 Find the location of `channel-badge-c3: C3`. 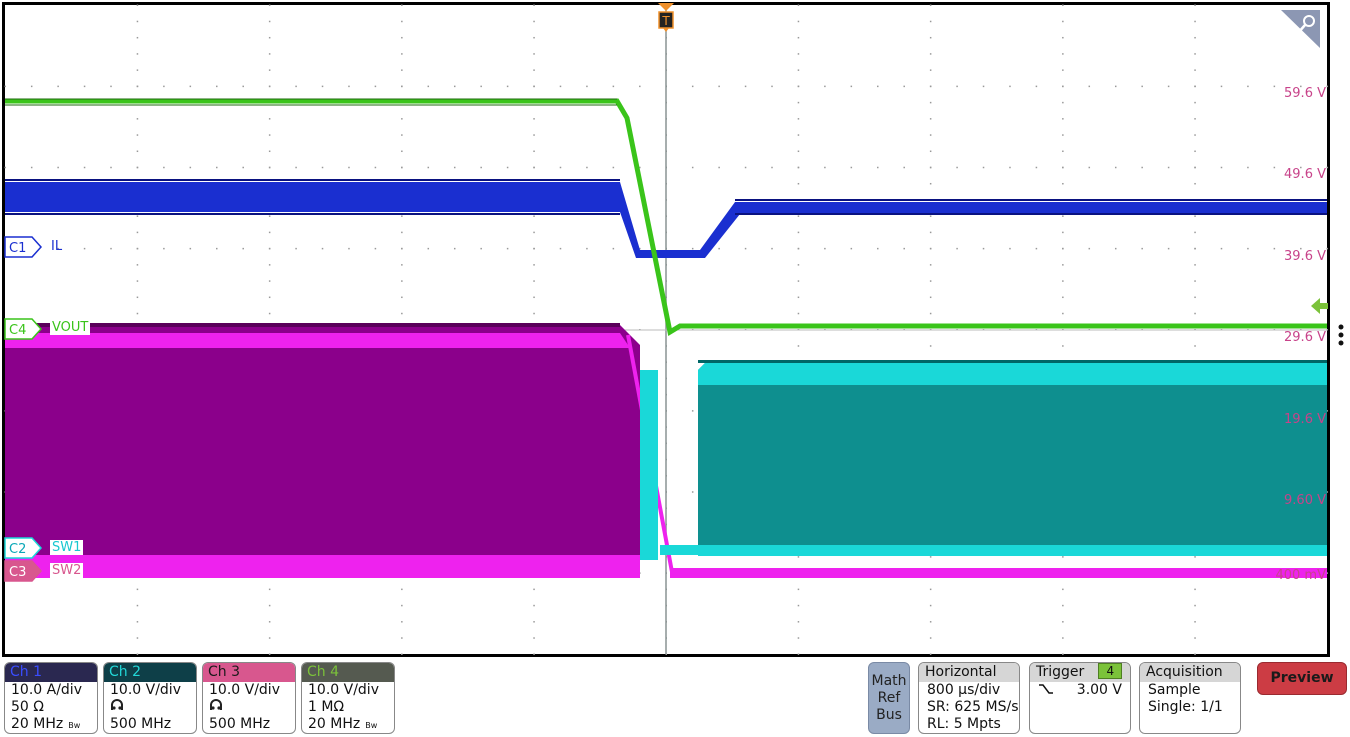

channel-badge-c3: C3 is located at coordinates (24, 572).